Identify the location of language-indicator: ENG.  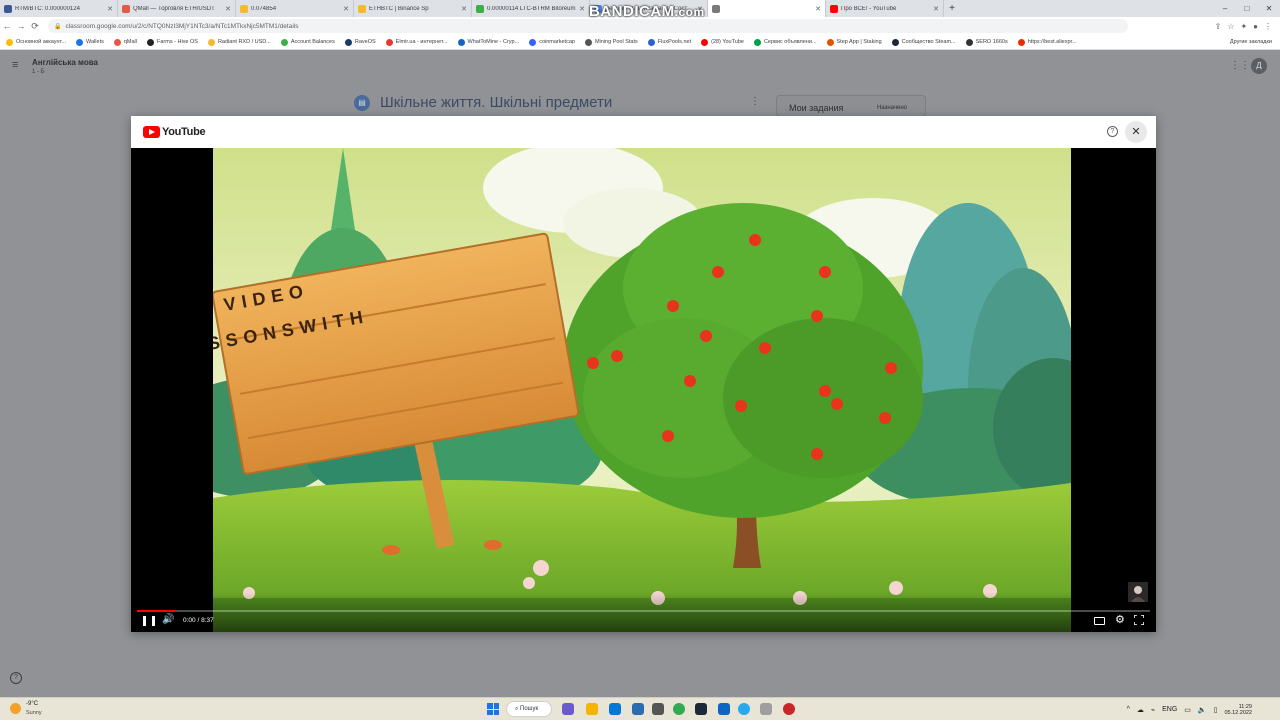
(1169, 709).